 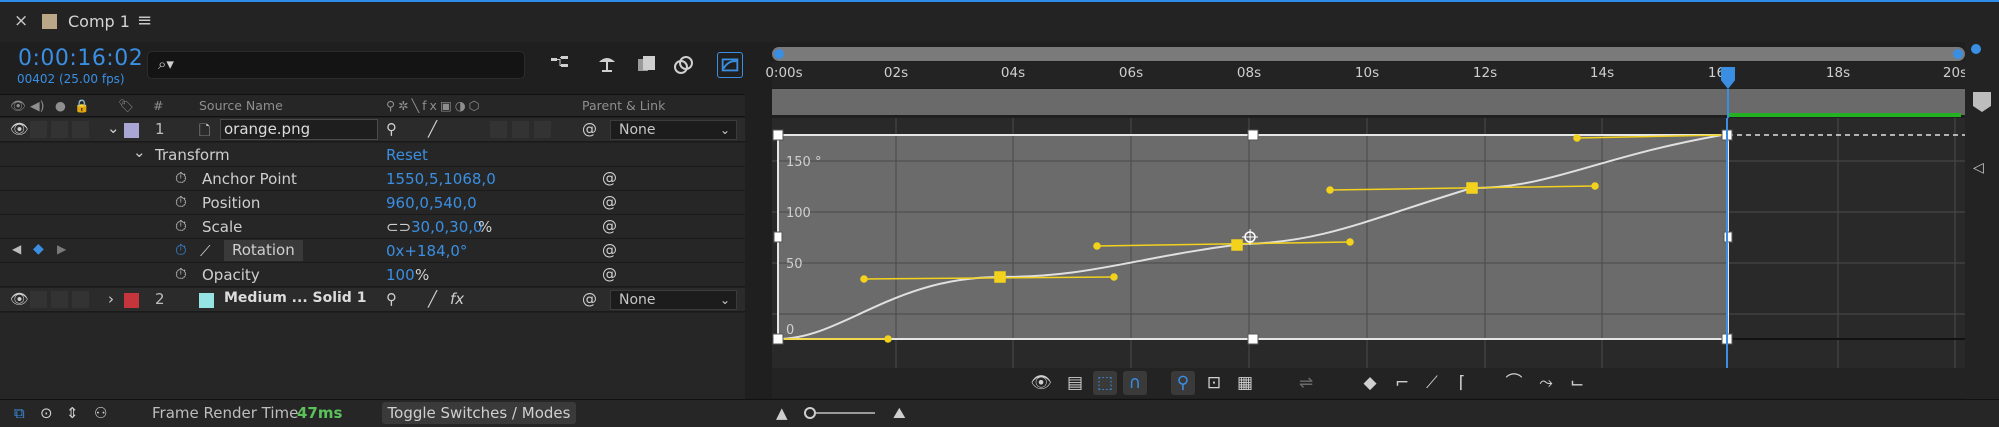 I want to click on effects-switch-icon: fx, so click(x=457, y=299).